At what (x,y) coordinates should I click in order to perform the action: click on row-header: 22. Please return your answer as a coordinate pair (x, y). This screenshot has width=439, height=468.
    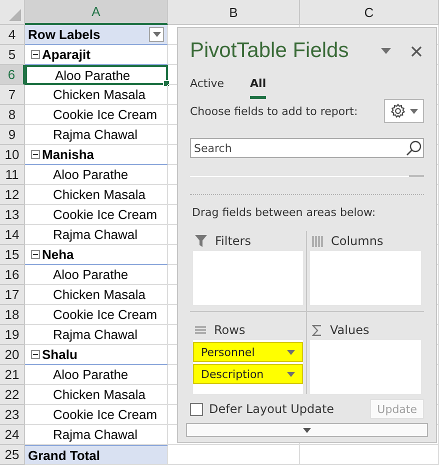
    Looking at the image, I should click on (12, 395).